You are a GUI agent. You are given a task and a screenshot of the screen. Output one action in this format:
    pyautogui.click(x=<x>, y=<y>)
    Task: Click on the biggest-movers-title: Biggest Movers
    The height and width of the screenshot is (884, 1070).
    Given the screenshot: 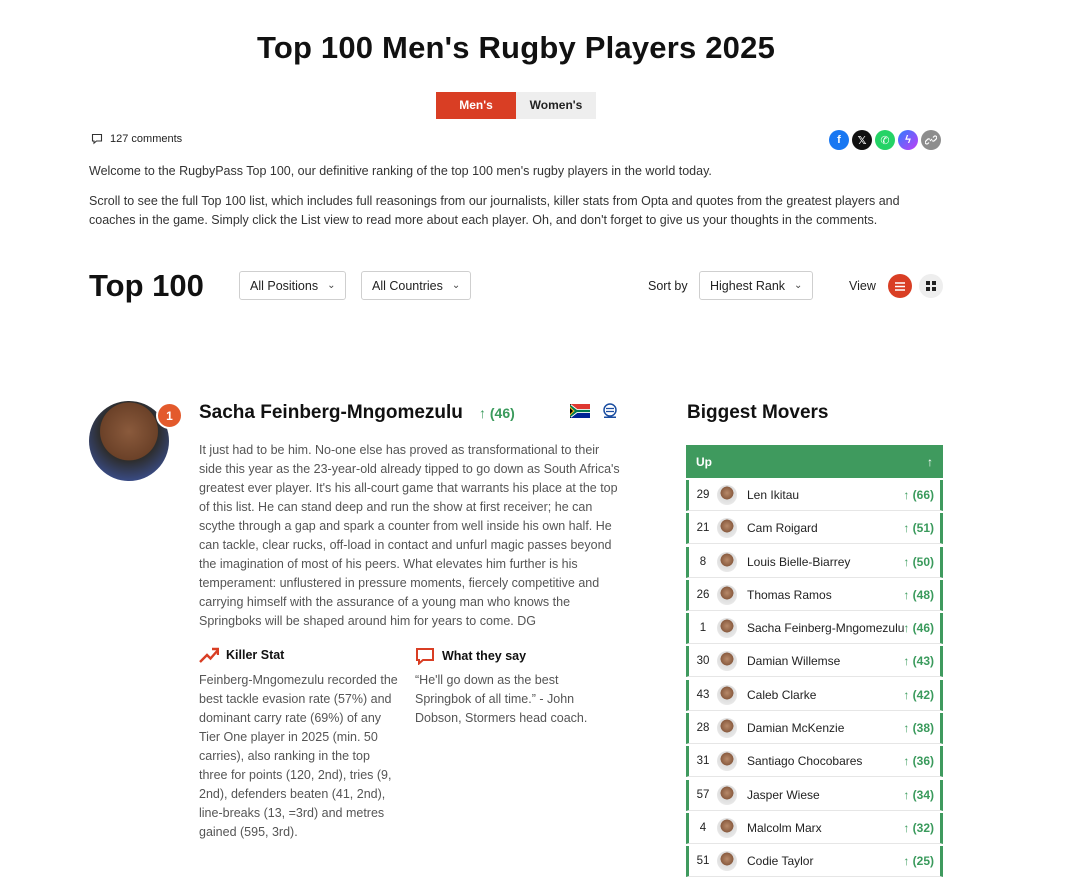 What is the action you would take?
    pyautogui.click(x=758, y=412)
    